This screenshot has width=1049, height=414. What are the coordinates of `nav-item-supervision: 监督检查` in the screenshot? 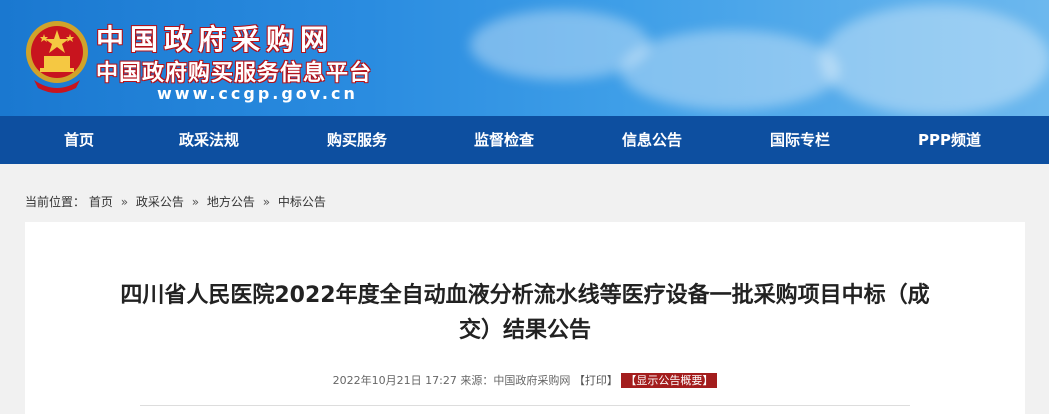 It's located at (504, 140).